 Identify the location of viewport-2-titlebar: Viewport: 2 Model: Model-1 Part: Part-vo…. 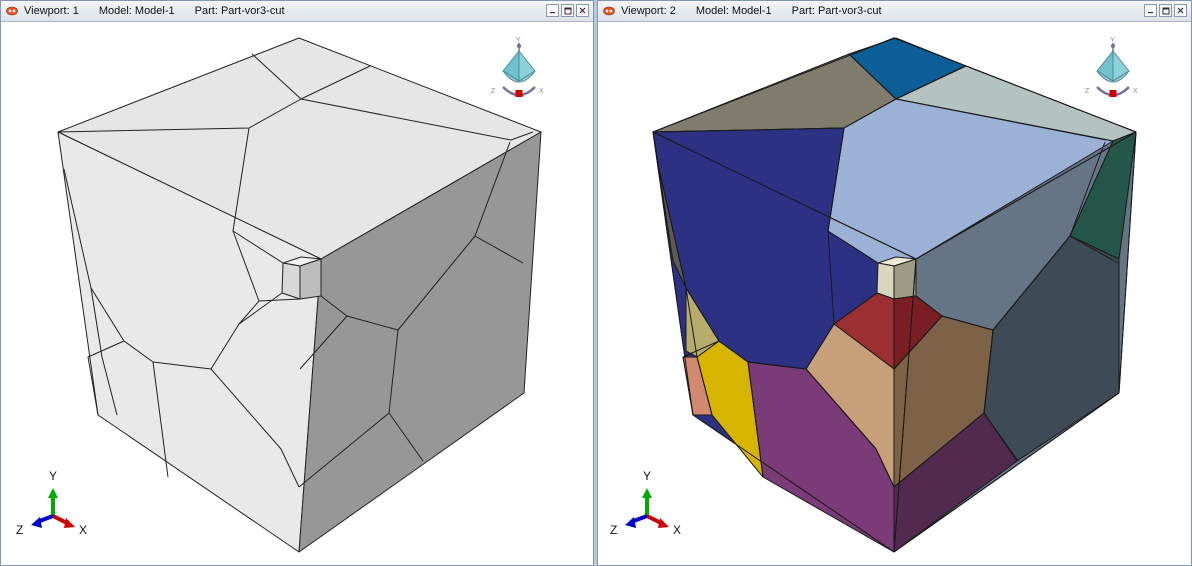
(894, 11).